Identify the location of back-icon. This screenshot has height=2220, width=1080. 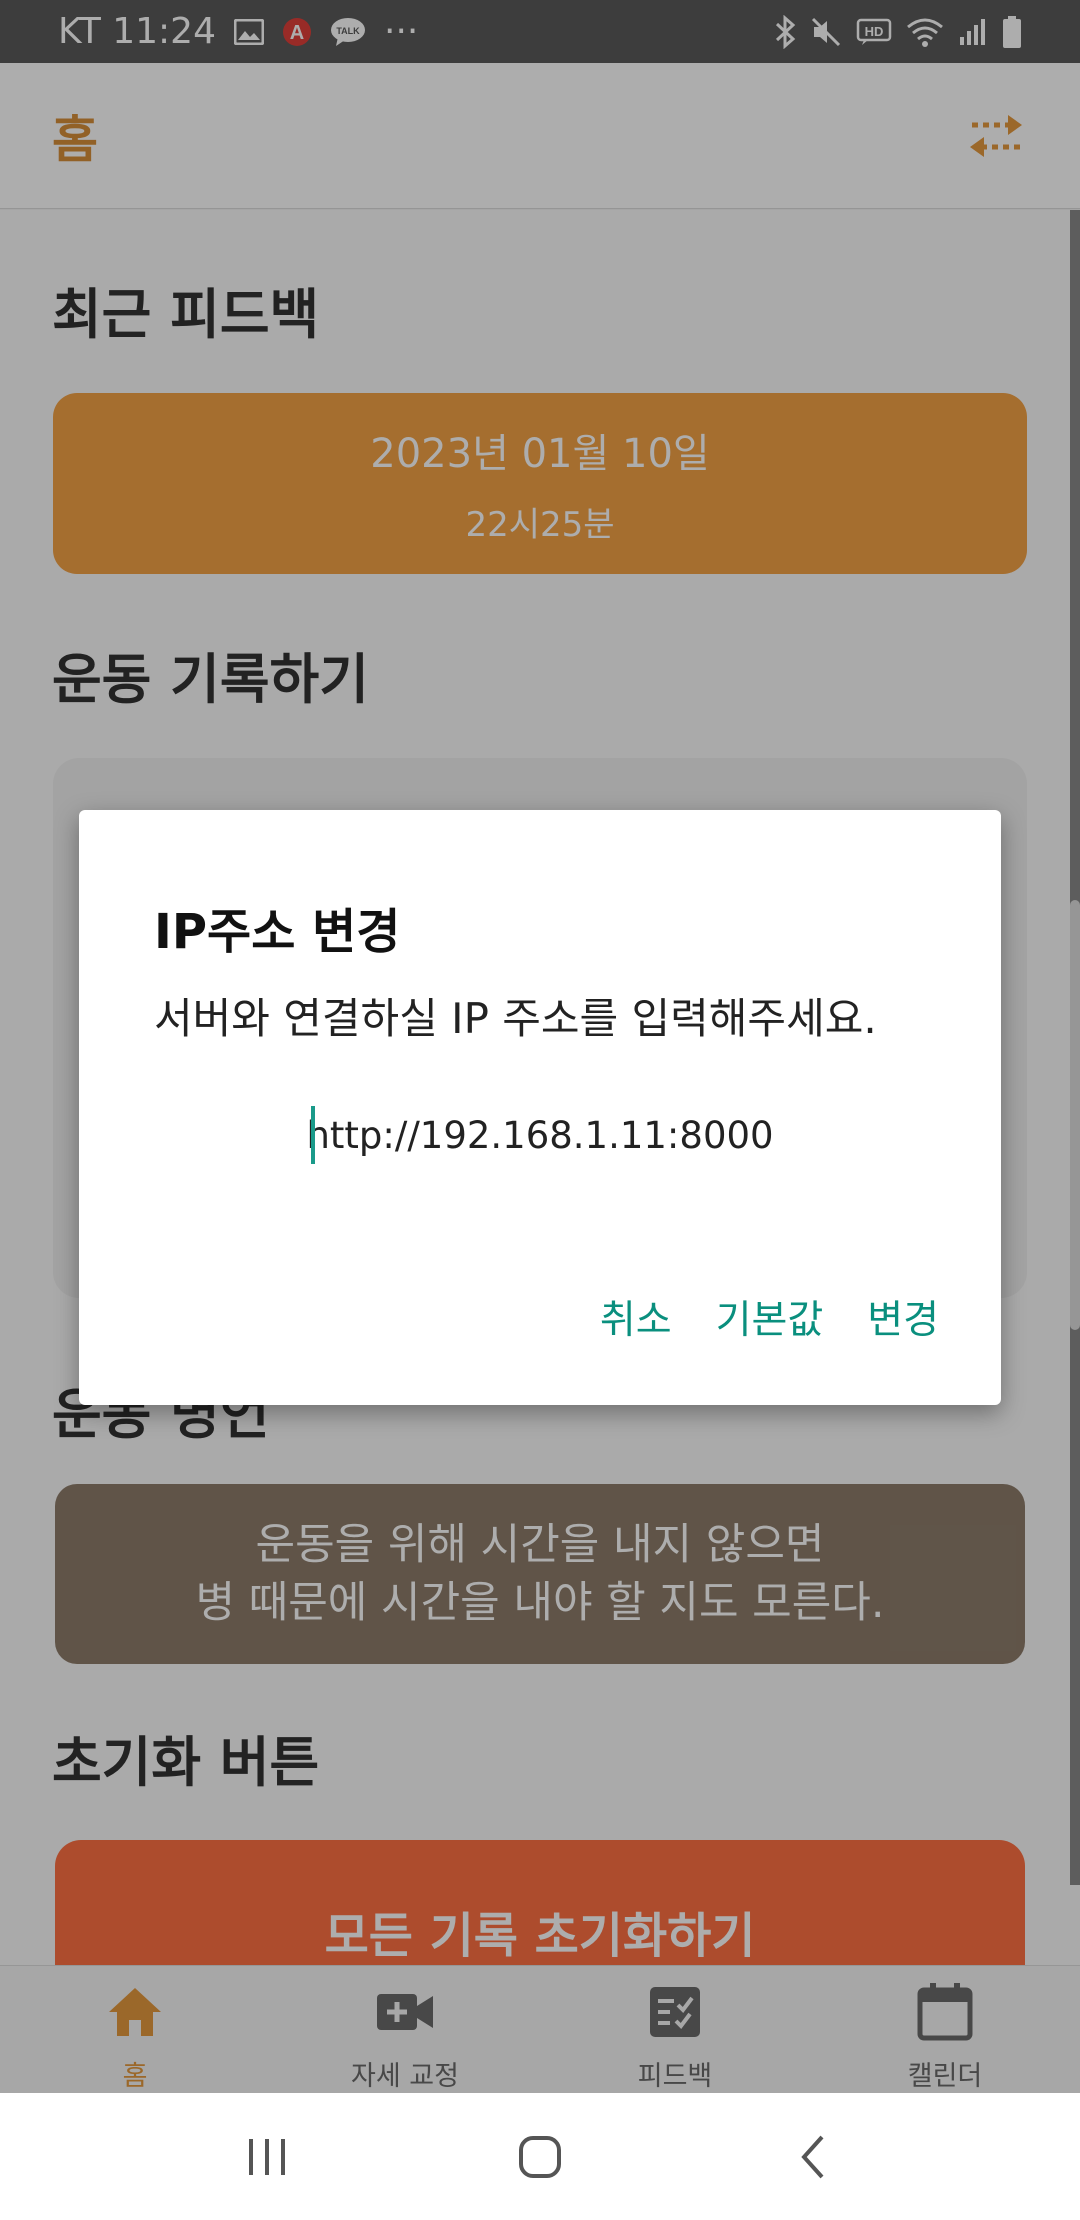
(812, 2156).